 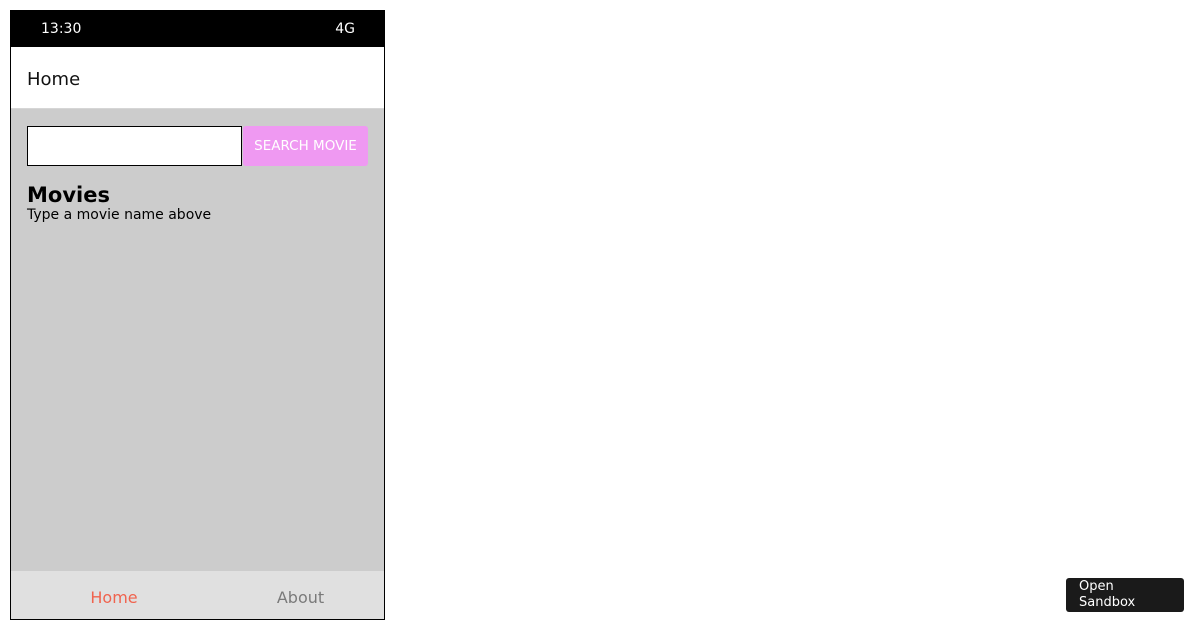 I want to click on status-time: 13:30, so click(x=61, y=29).